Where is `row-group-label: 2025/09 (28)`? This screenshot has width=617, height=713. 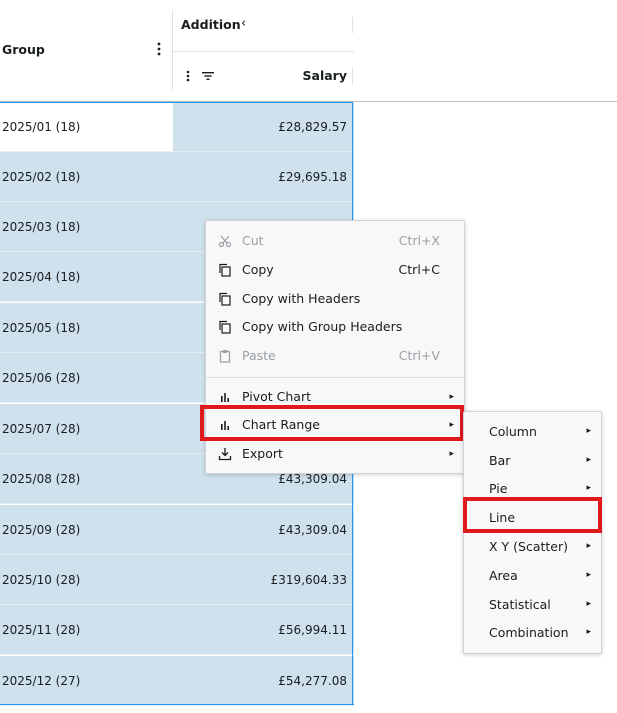 row-group-label: 2025/09 (28) is located at coordinates (41, 530).